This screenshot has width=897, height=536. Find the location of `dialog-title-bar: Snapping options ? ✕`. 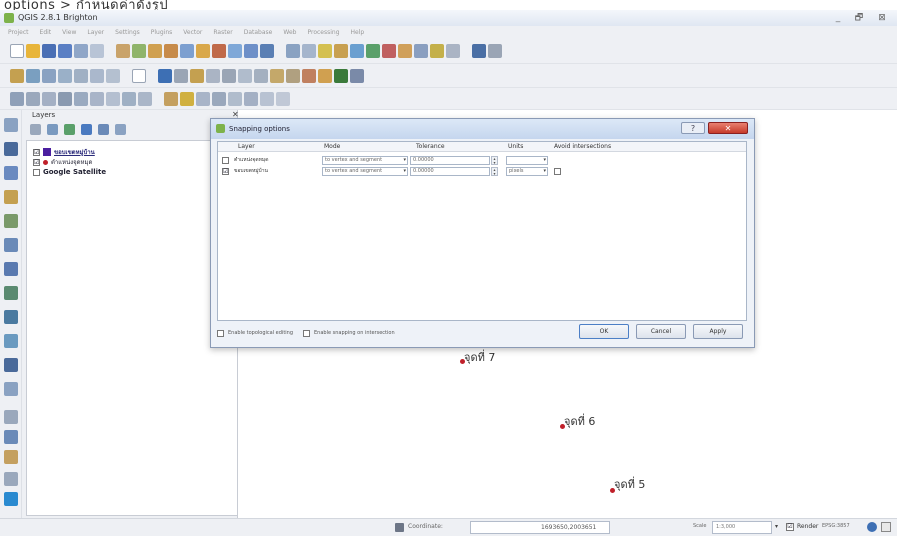

dialog-title-bar: Snapping options ? ✕ is located at coordinates (482, 129).